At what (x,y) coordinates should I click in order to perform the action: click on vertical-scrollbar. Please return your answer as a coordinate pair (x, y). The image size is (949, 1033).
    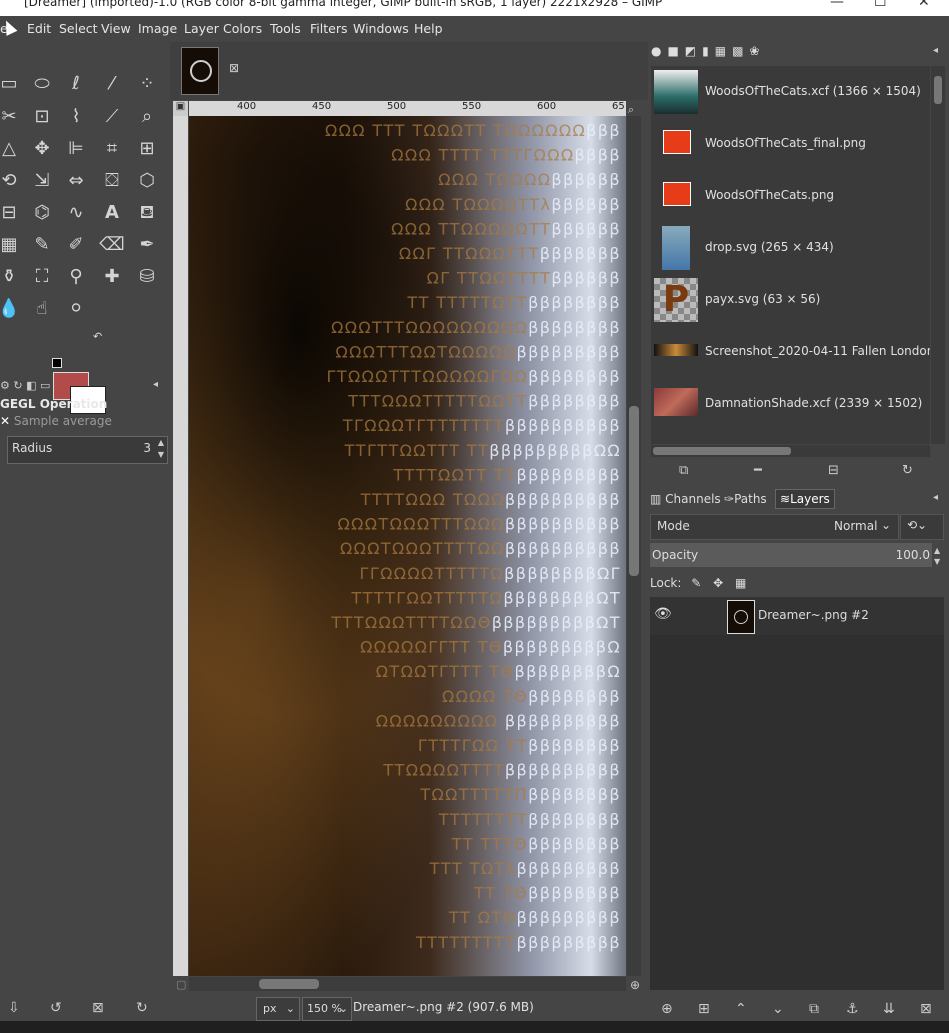
    Looking at the image, I should click on (634, 546).